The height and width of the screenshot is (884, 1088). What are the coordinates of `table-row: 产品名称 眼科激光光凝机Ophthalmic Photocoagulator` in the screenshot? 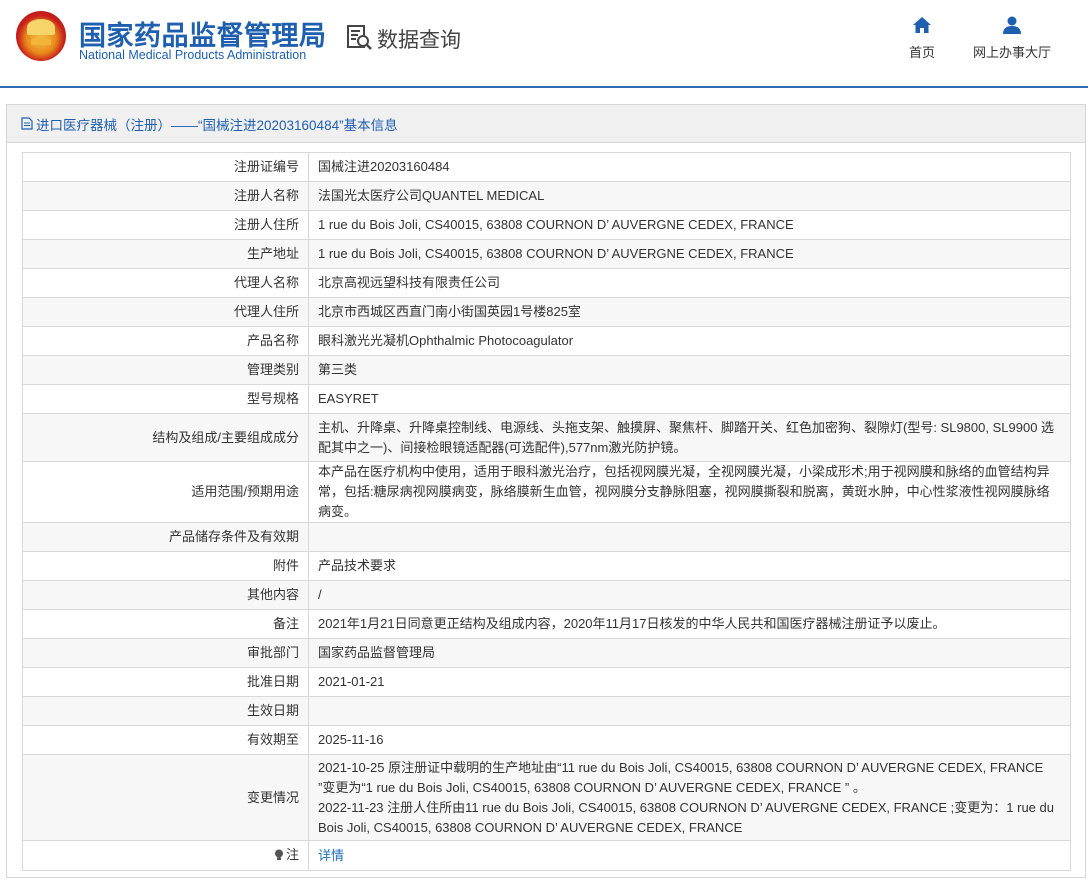 It's located at (546, 341).